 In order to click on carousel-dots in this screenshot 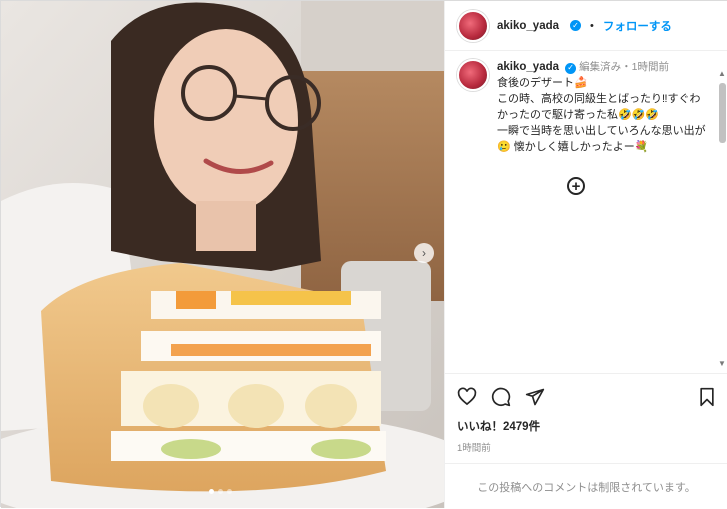, I will do `click(220, 491)`.